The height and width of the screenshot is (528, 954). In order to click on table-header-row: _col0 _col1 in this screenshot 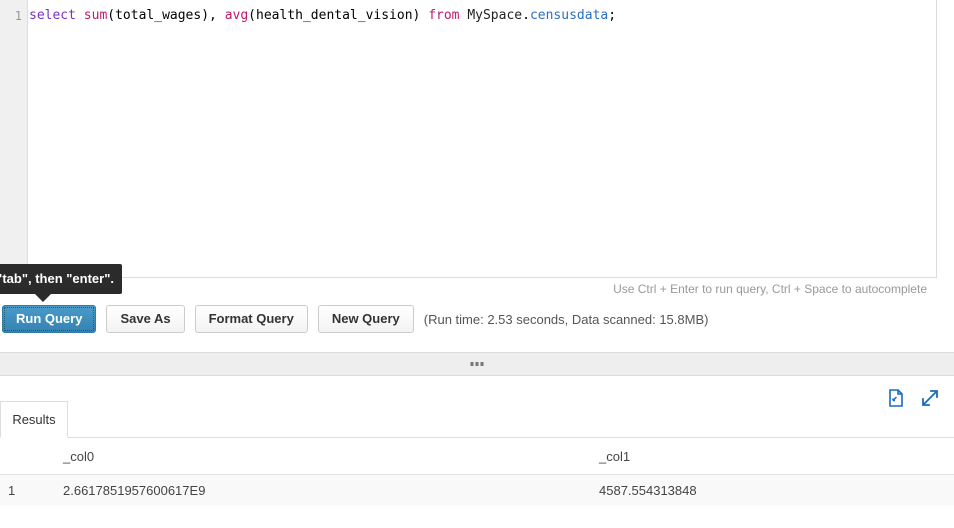, I will do `click(477, 456)`.